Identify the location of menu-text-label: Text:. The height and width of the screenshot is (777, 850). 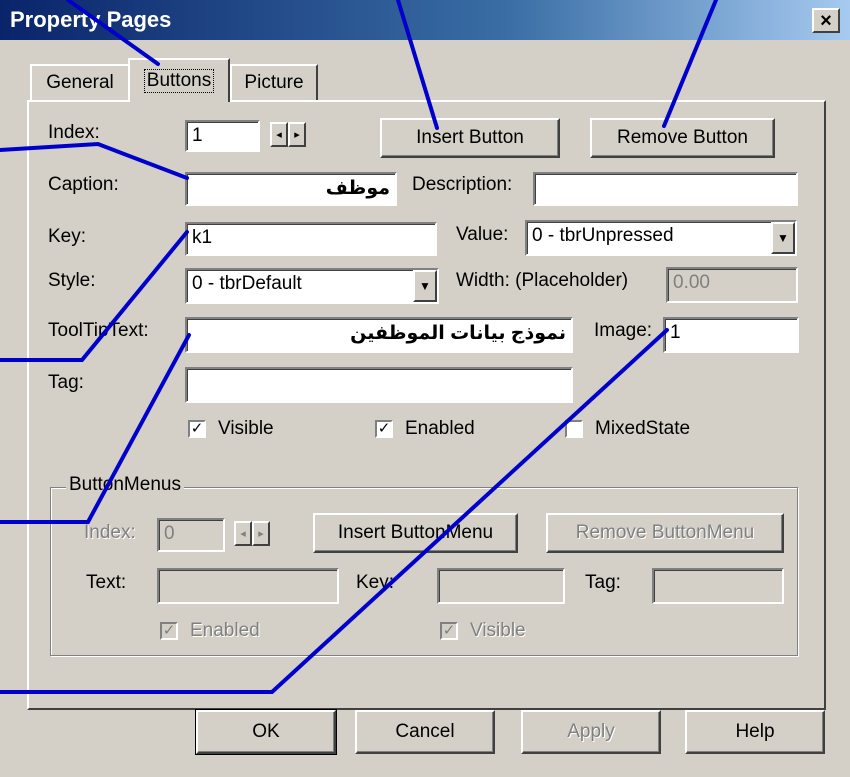
(106, 582).